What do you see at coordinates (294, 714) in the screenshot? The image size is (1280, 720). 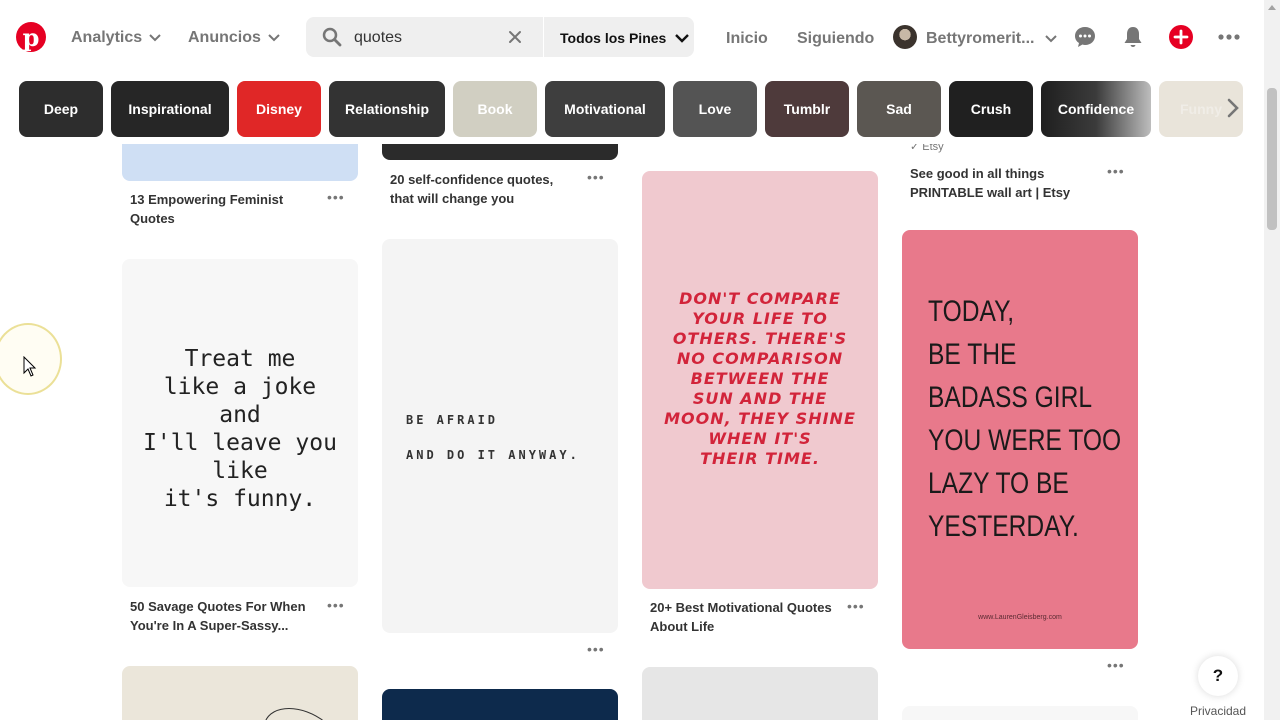 I see `pin-image-arc` at bounding box center [294, 714].